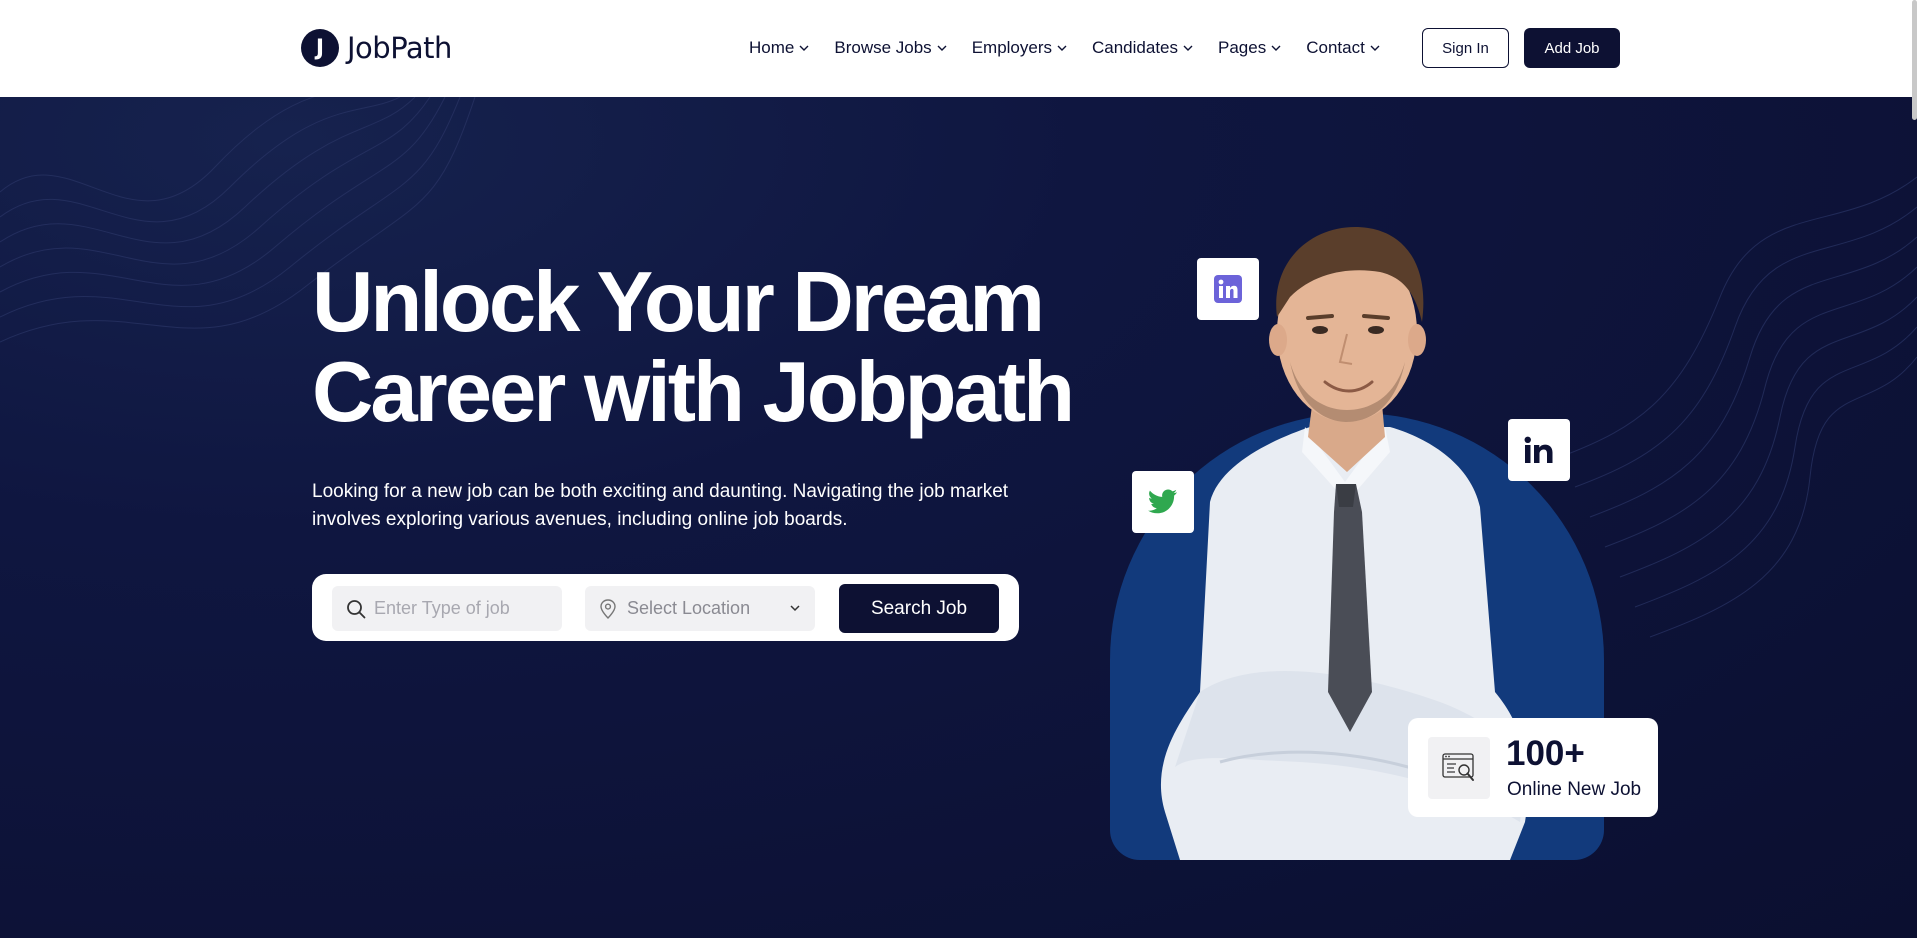 The image size is (1917, 938). What do you see at coordinates (464, 608) in the screenshot?
I see `job-type-input` at bounding box center [464, 608].